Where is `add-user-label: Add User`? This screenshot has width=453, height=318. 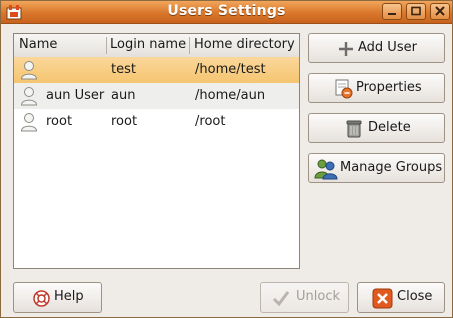 add-user-label: Add User is located at coordinates (387, 47).